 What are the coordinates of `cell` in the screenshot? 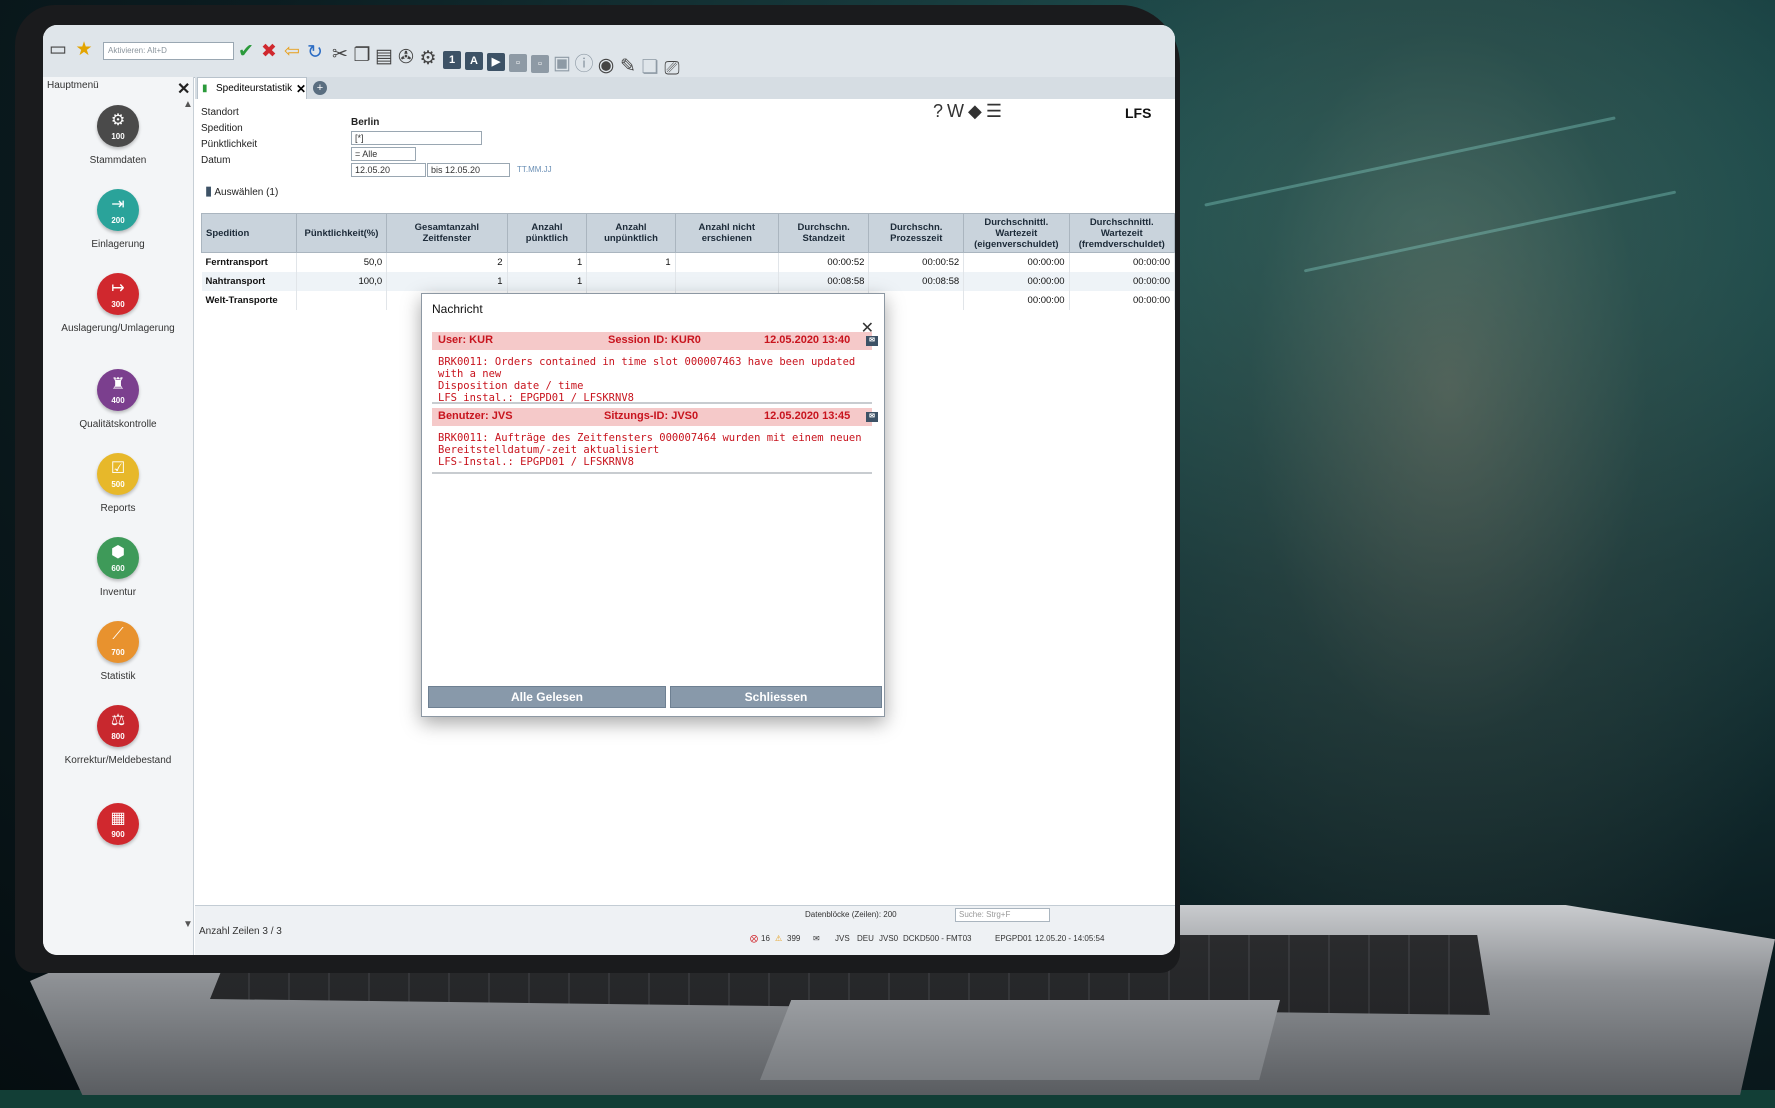 It's located at (342, 300).